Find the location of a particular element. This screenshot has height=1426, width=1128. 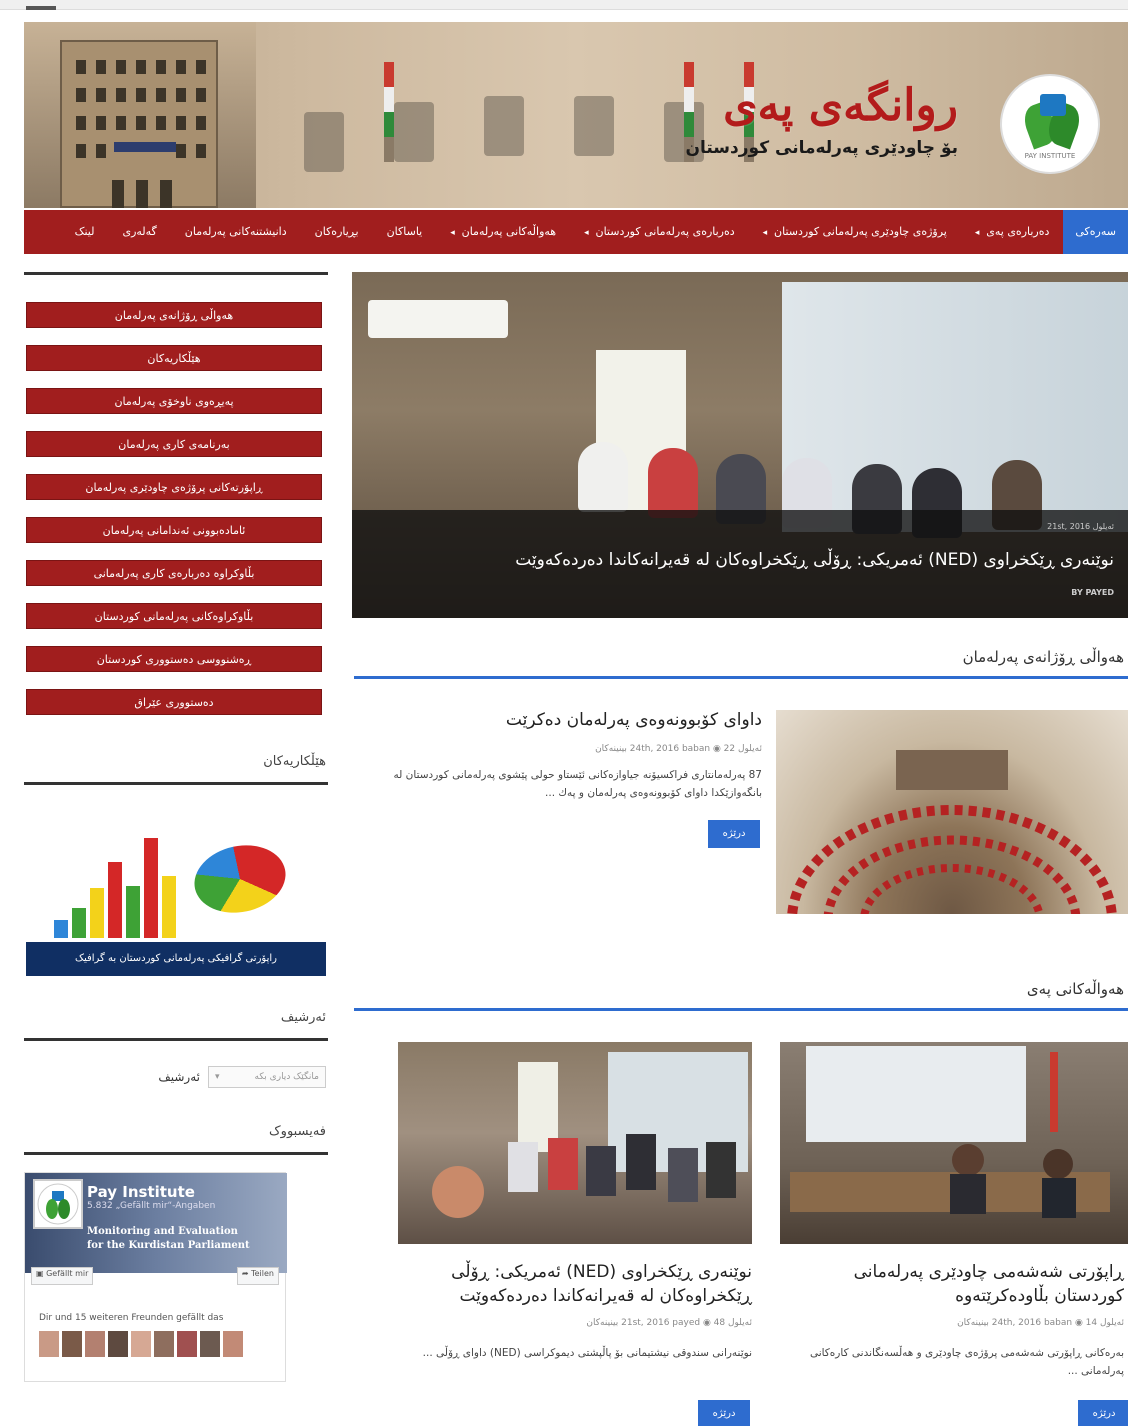

facebook-page-avatar is located at coordinates (58, 1204).